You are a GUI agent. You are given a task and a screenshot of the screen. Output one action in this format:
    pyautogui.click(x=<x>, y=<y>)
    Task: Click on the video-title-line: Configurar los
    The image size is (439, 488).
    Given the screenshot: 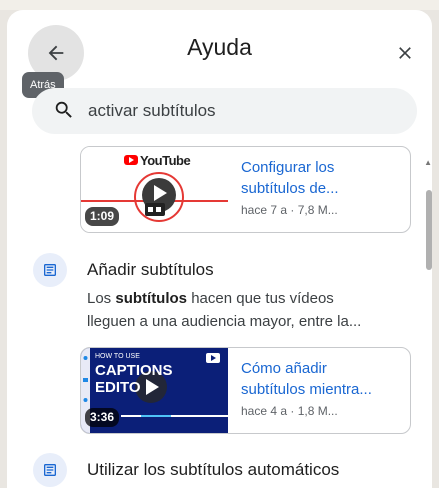 What is the action you would take?
    pyautogui.click(x=288, y=167)
    